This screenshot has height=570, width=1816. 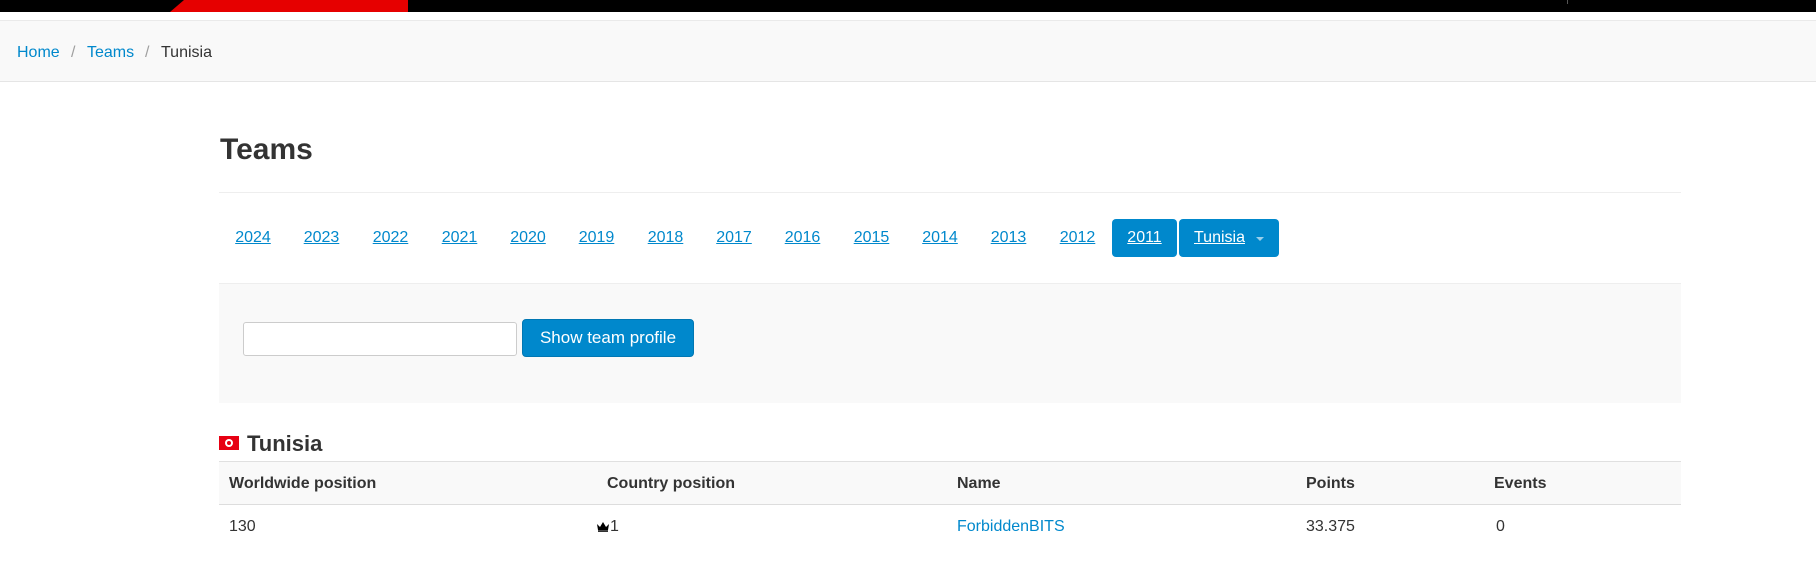 What do you see at coordinates (603, 527) in the screenshot?
I see `crown-icon` at bounding box center [603, 527].